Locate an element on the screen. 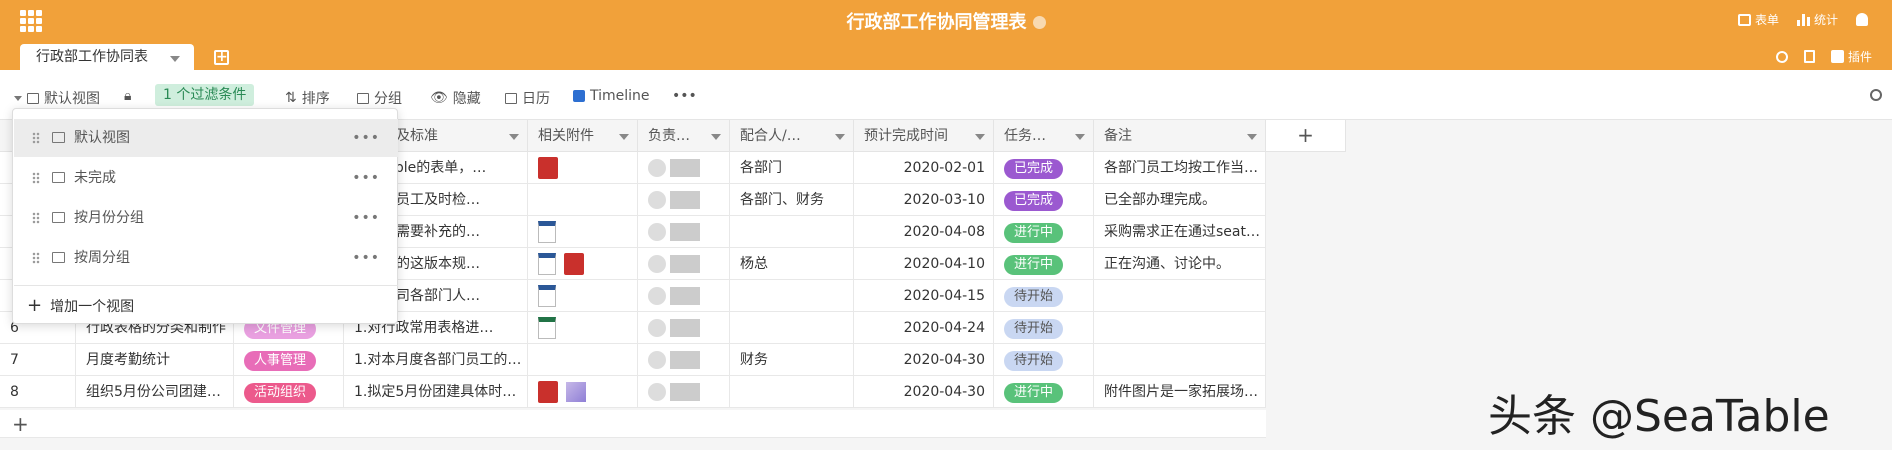  name-cell: 月度考勤统计 is located at coordinates (155, 360).